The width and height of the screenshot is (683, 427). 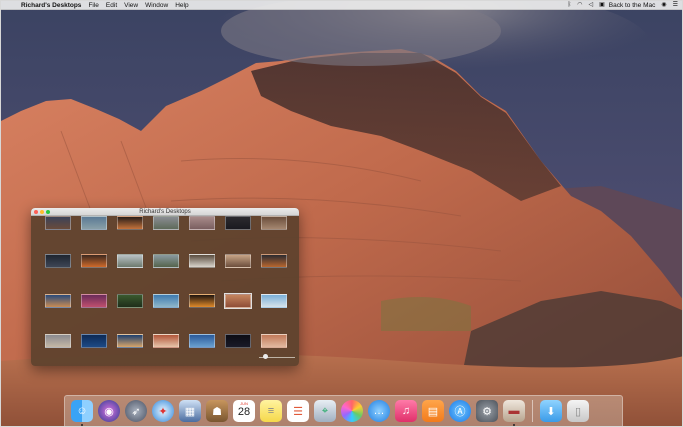 What do you see at coordinates (632, 5) in the screenshot?
I see `back-to-mac-label: Back to the Mac` at bounding box center [632, 5].